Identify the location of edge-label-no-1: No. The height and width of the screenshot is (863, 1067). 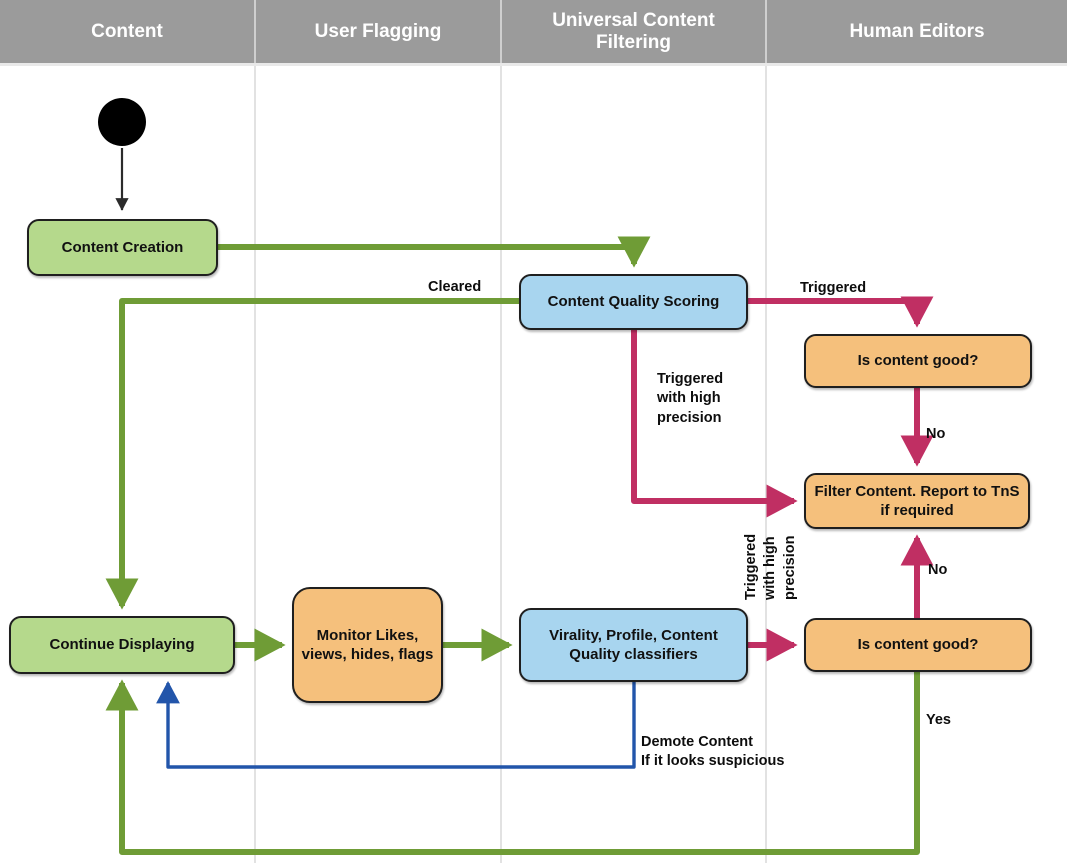
(936, 434).